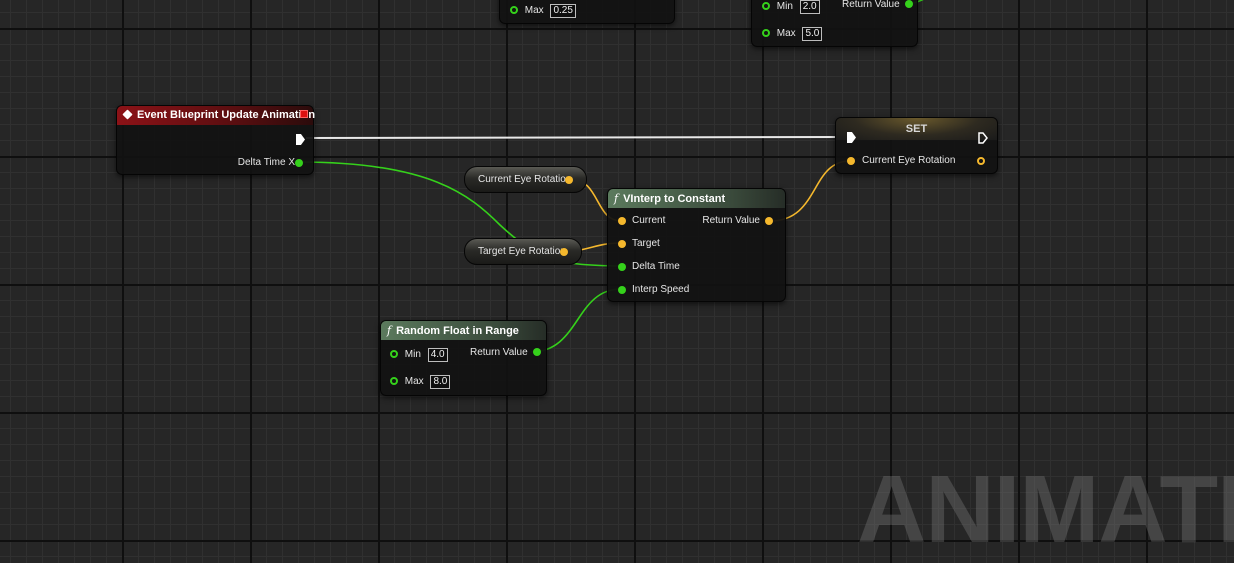  Describe the element at coordinates (437, 355) in the screenshot. I see `min-value-field: 4.0` at that location.